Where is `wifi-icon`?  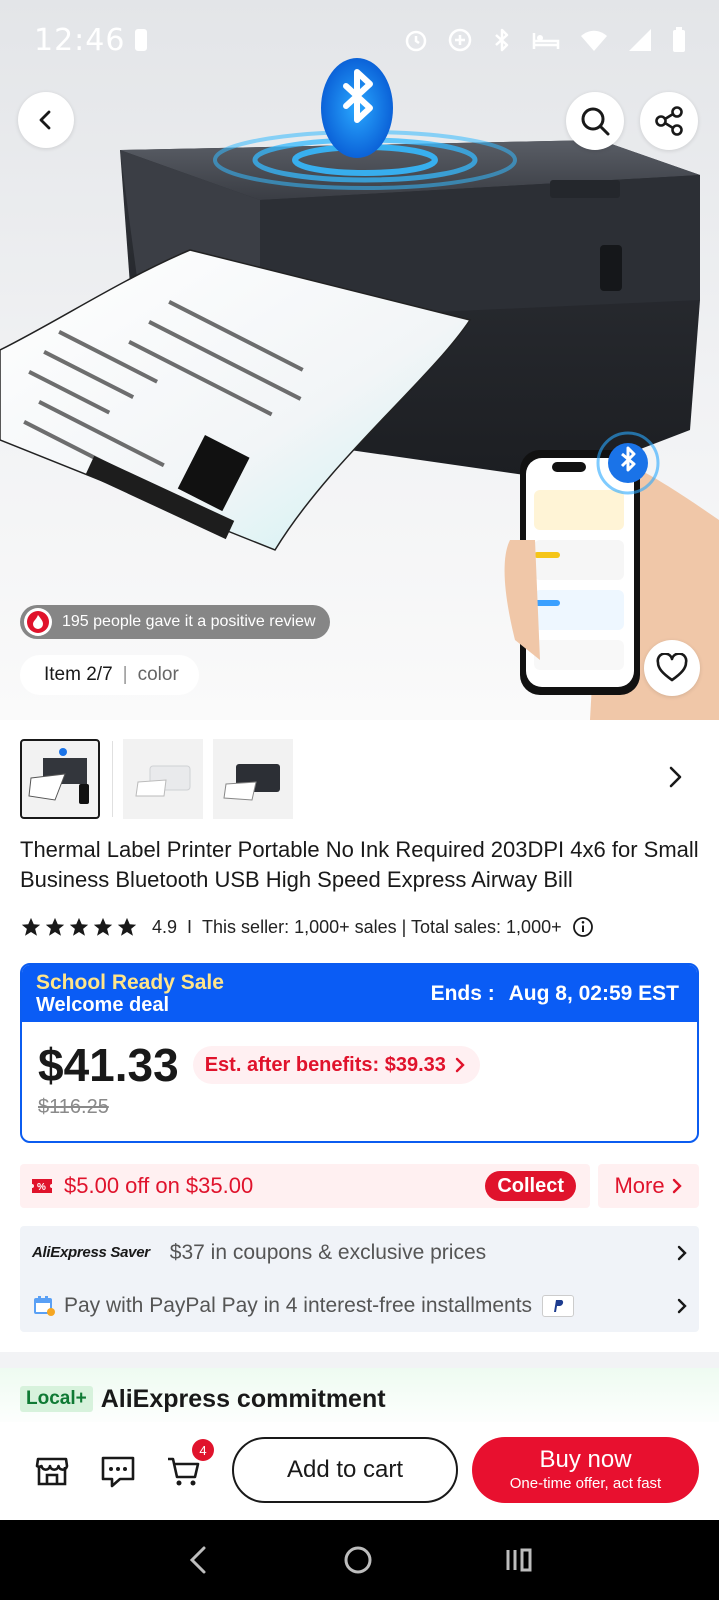
wifi-icon is located at coordinates (594, 40).